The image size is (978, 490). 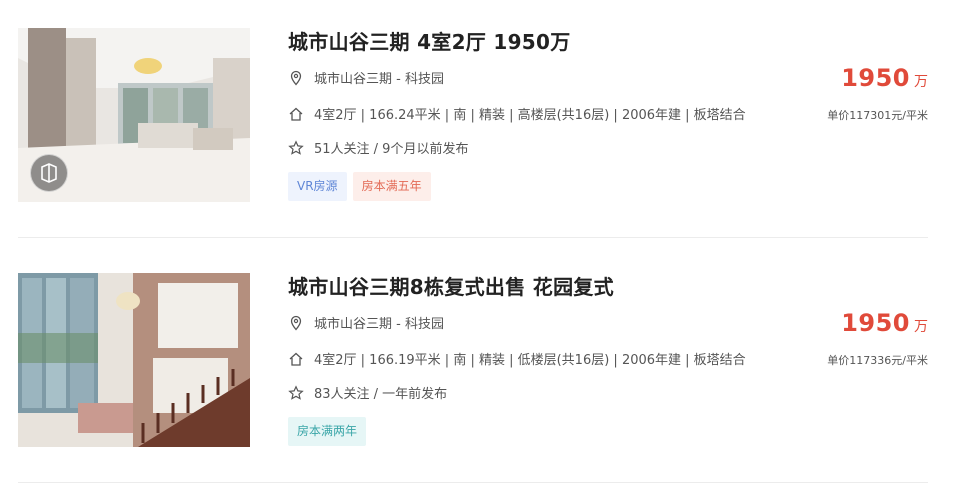 What do you see at coordinates (49, 173) in the screenshot?
I see `vr-icon` at bounding box center [49, 173].